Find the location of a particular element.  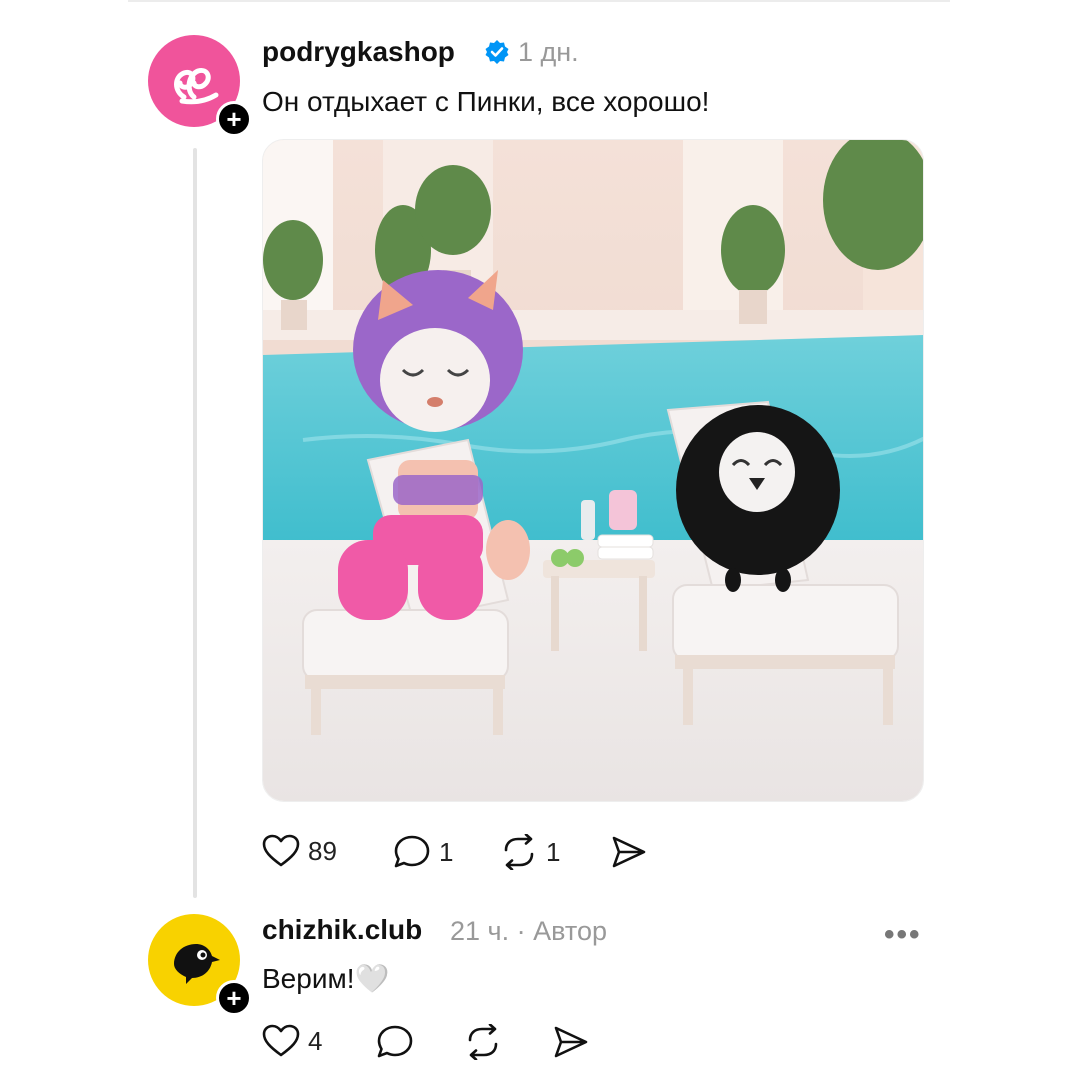

reply-time: 21 ч. is located at coordinates (480, 931).